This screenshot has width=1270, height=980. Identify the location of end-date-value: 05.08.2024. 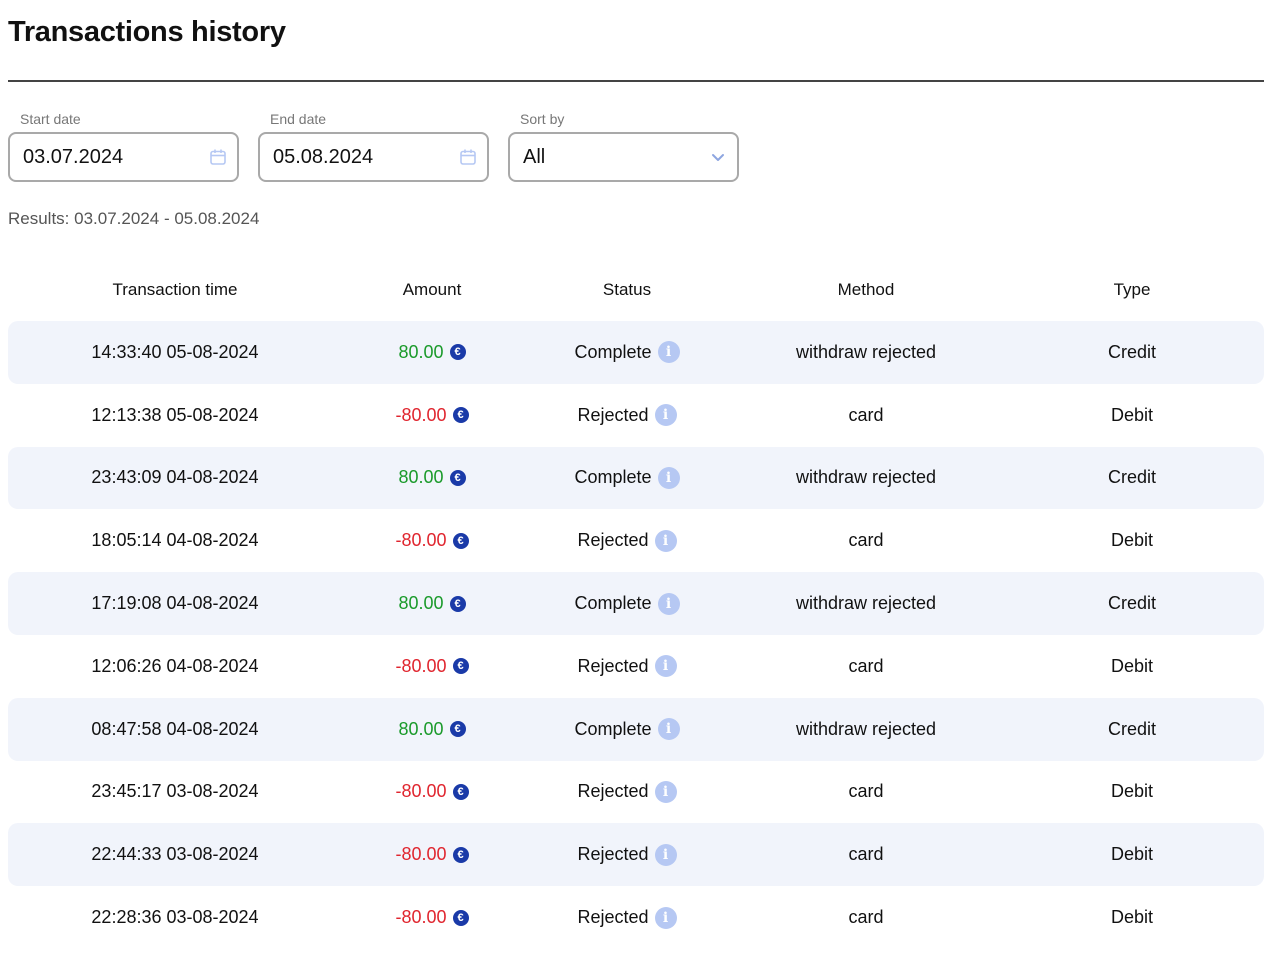
(323, 156).